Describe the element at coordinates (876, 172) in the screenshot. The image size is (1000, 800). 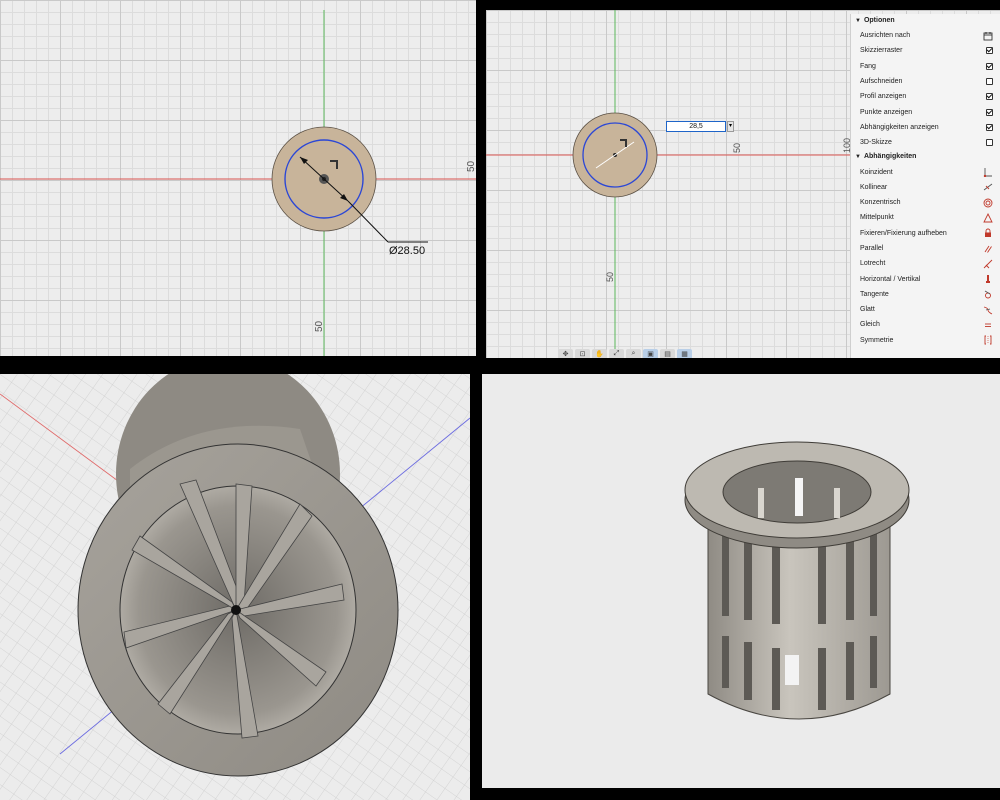
I see `constraint-label: Koinzident` at that location.